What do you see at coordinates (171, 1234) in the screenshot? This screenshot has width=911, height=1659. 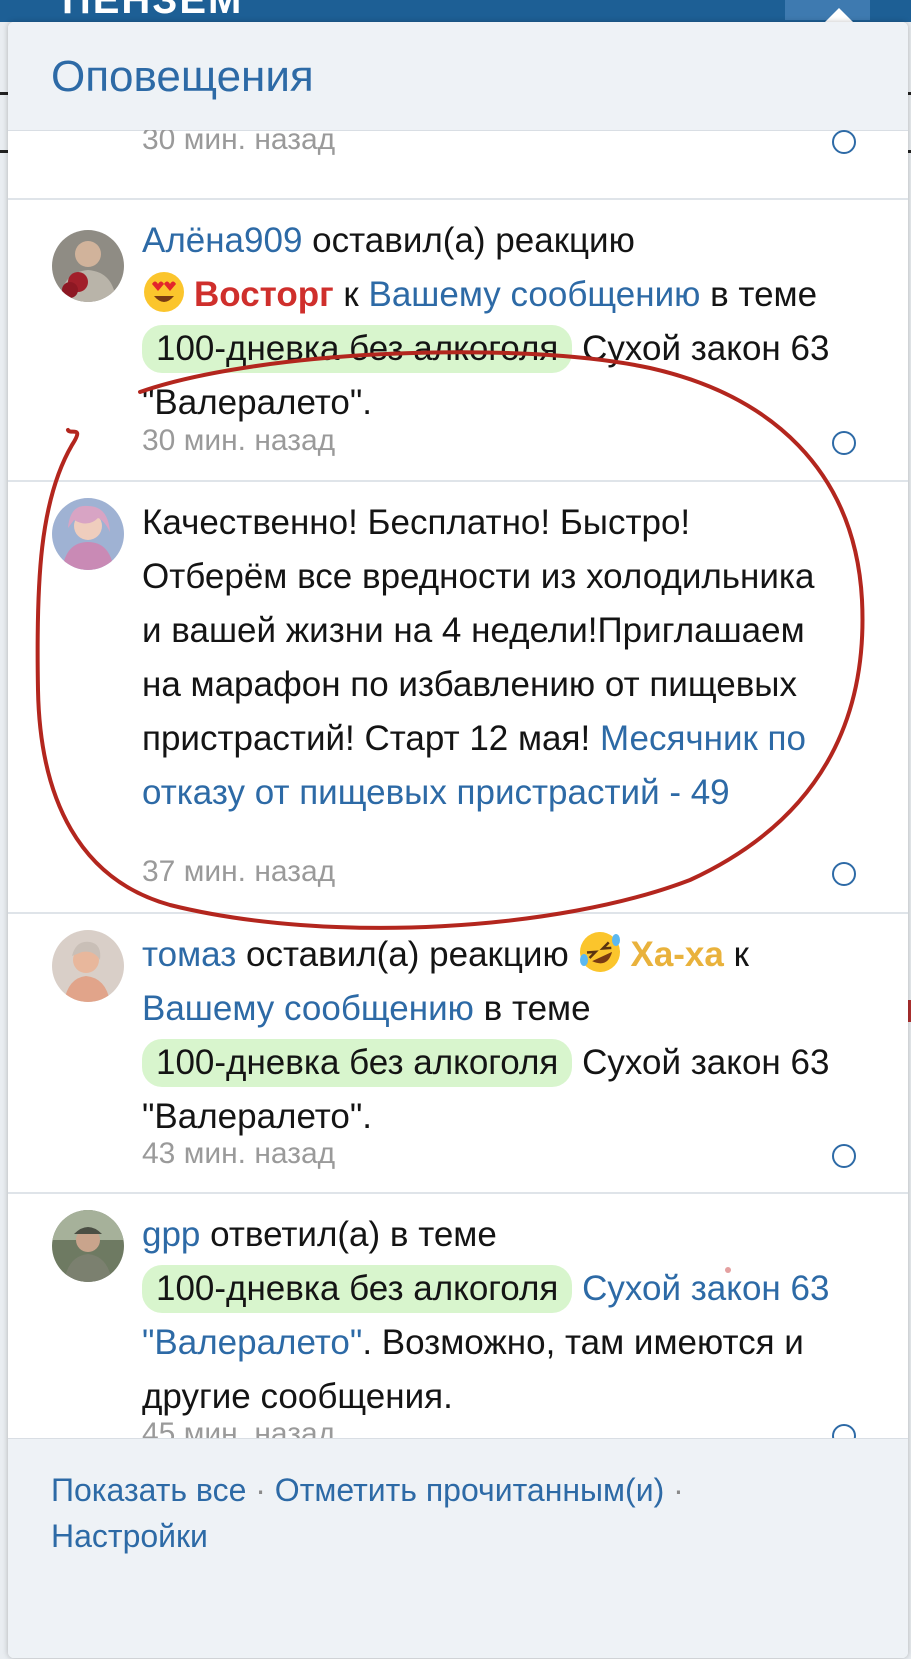 I see `user-link: gpp` at bounding box center [171, 1234].